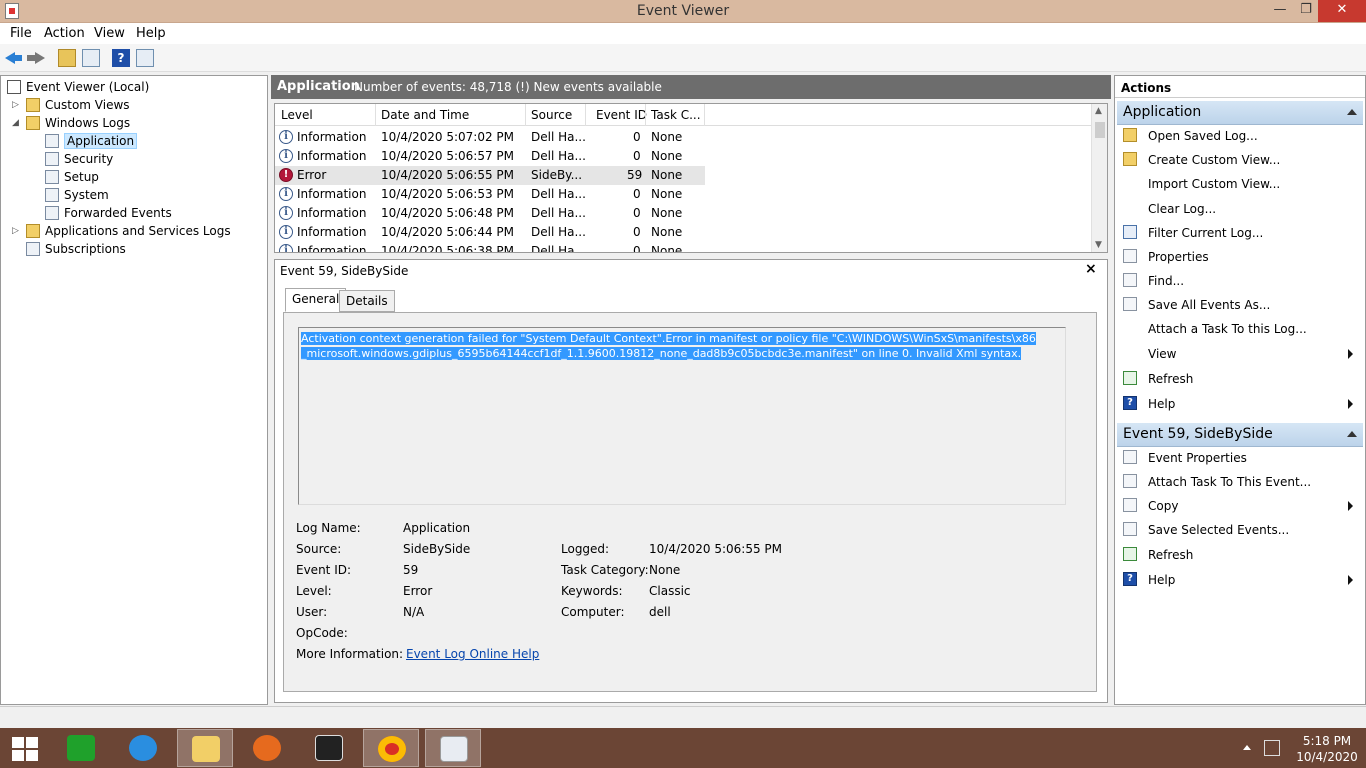 This screenshot has width=1366, height=768. I want to click on column-header-source: Source, so click(551, 115).